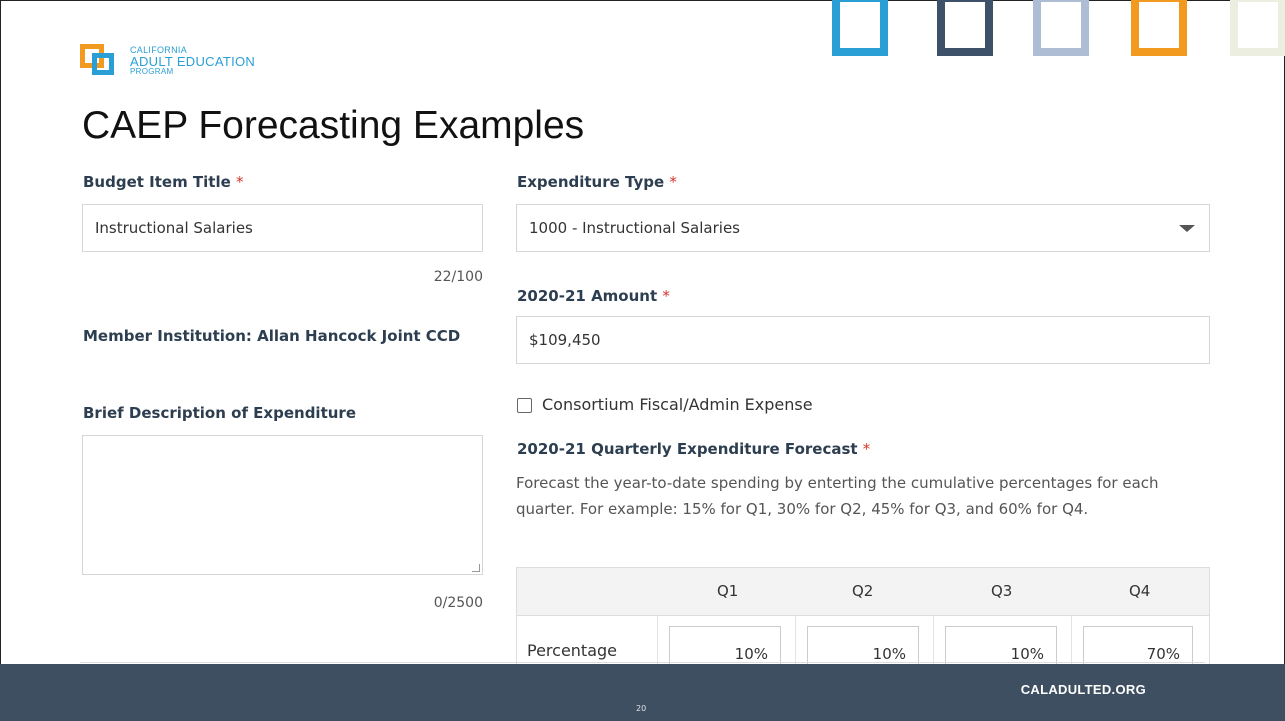 The image size is (1285, 721). Describe the element at coordinates (591, 182) in the screenshot. I see `expenditure-type-label-text: Expenditure Type` at that location.